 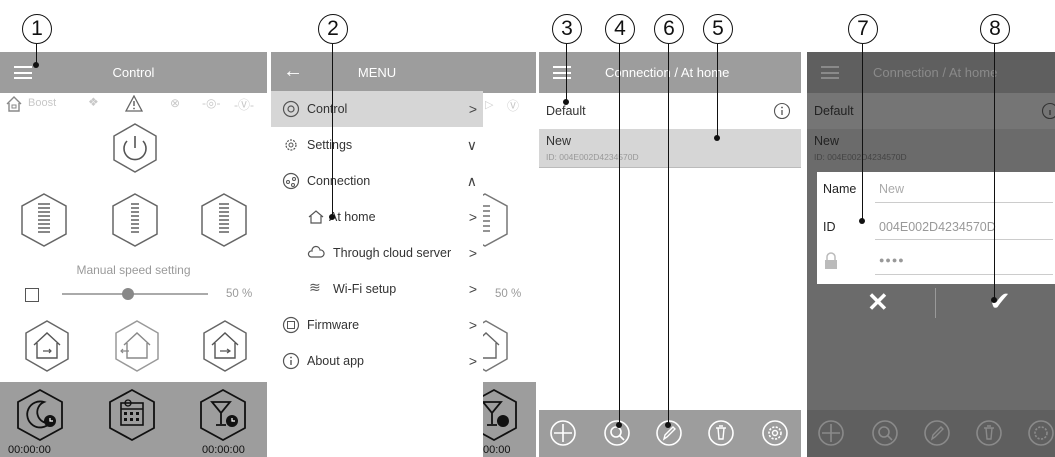 What do you see at coordinates (669, 29) in the screenshot?
I see `callout-6: 6` at bounding box center [669, 29].